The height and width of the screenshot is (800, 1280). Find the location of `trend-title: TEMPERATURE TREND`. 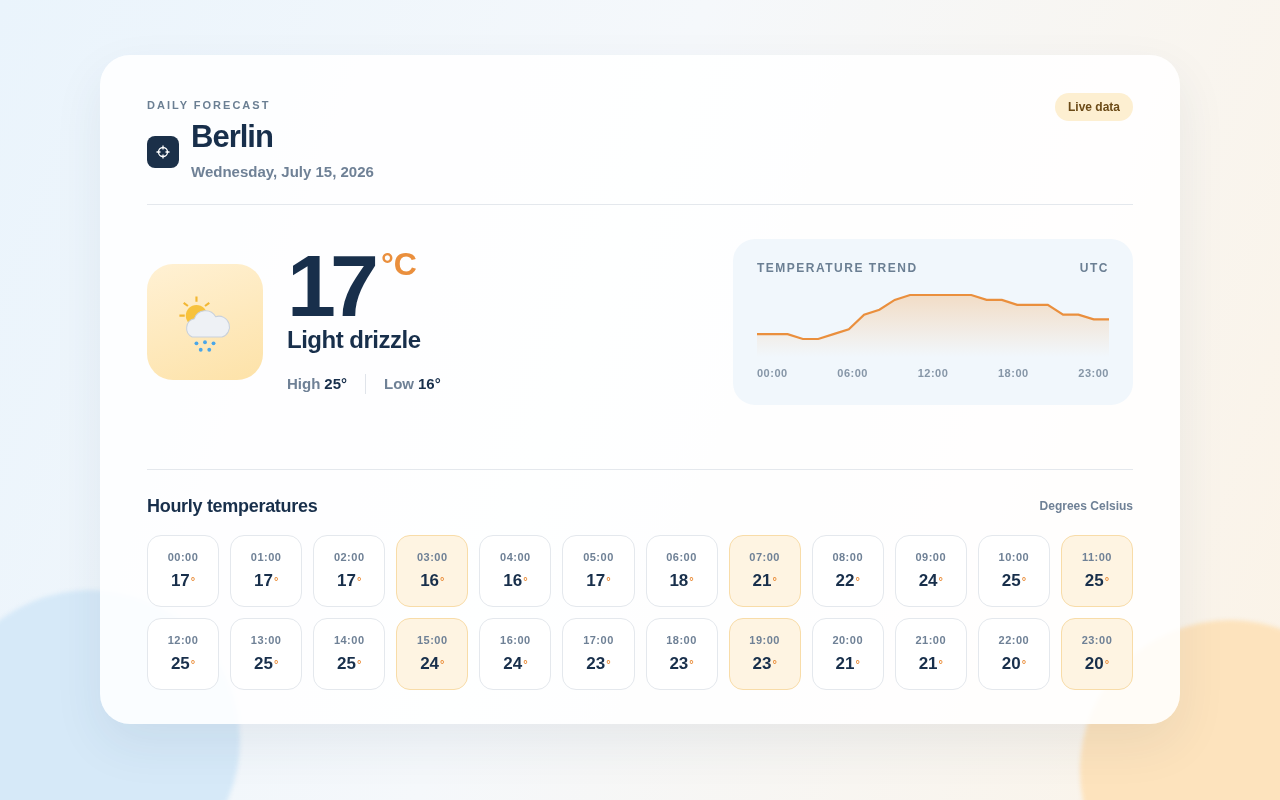

trend-title: TEMPERATURE TREND is located at coordinates (837, 267).